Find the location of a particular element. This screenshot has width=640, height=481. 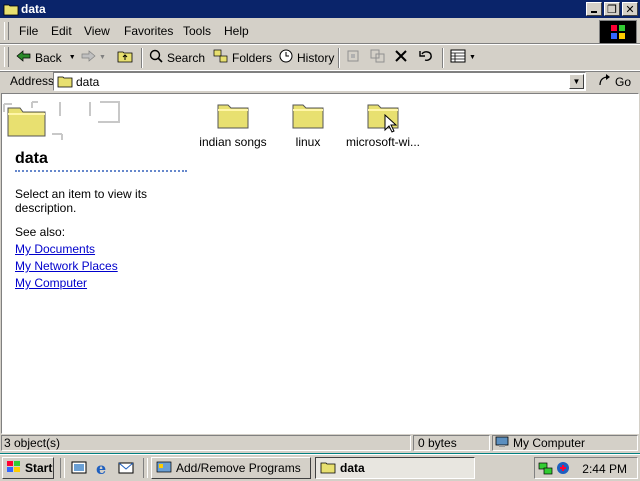

pane-description: Select an item to view its description. is located at coordinates (81, 201).